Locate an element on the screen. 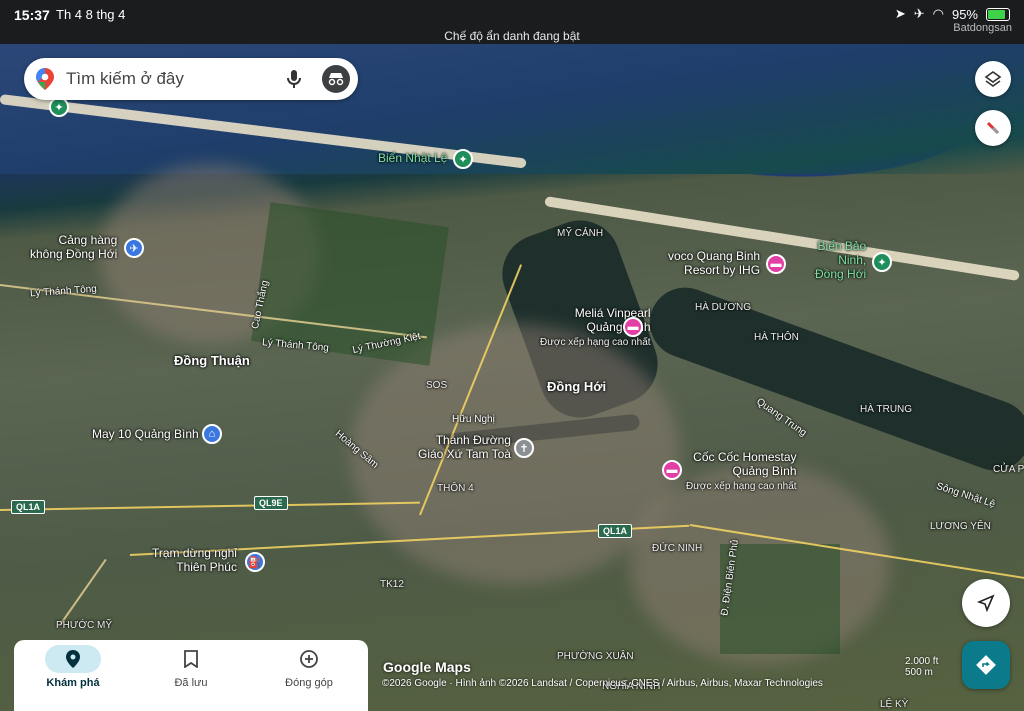  bottom-navigation: Khám phá Đã lưu Đóng góp is located at coordinates (191, 675).